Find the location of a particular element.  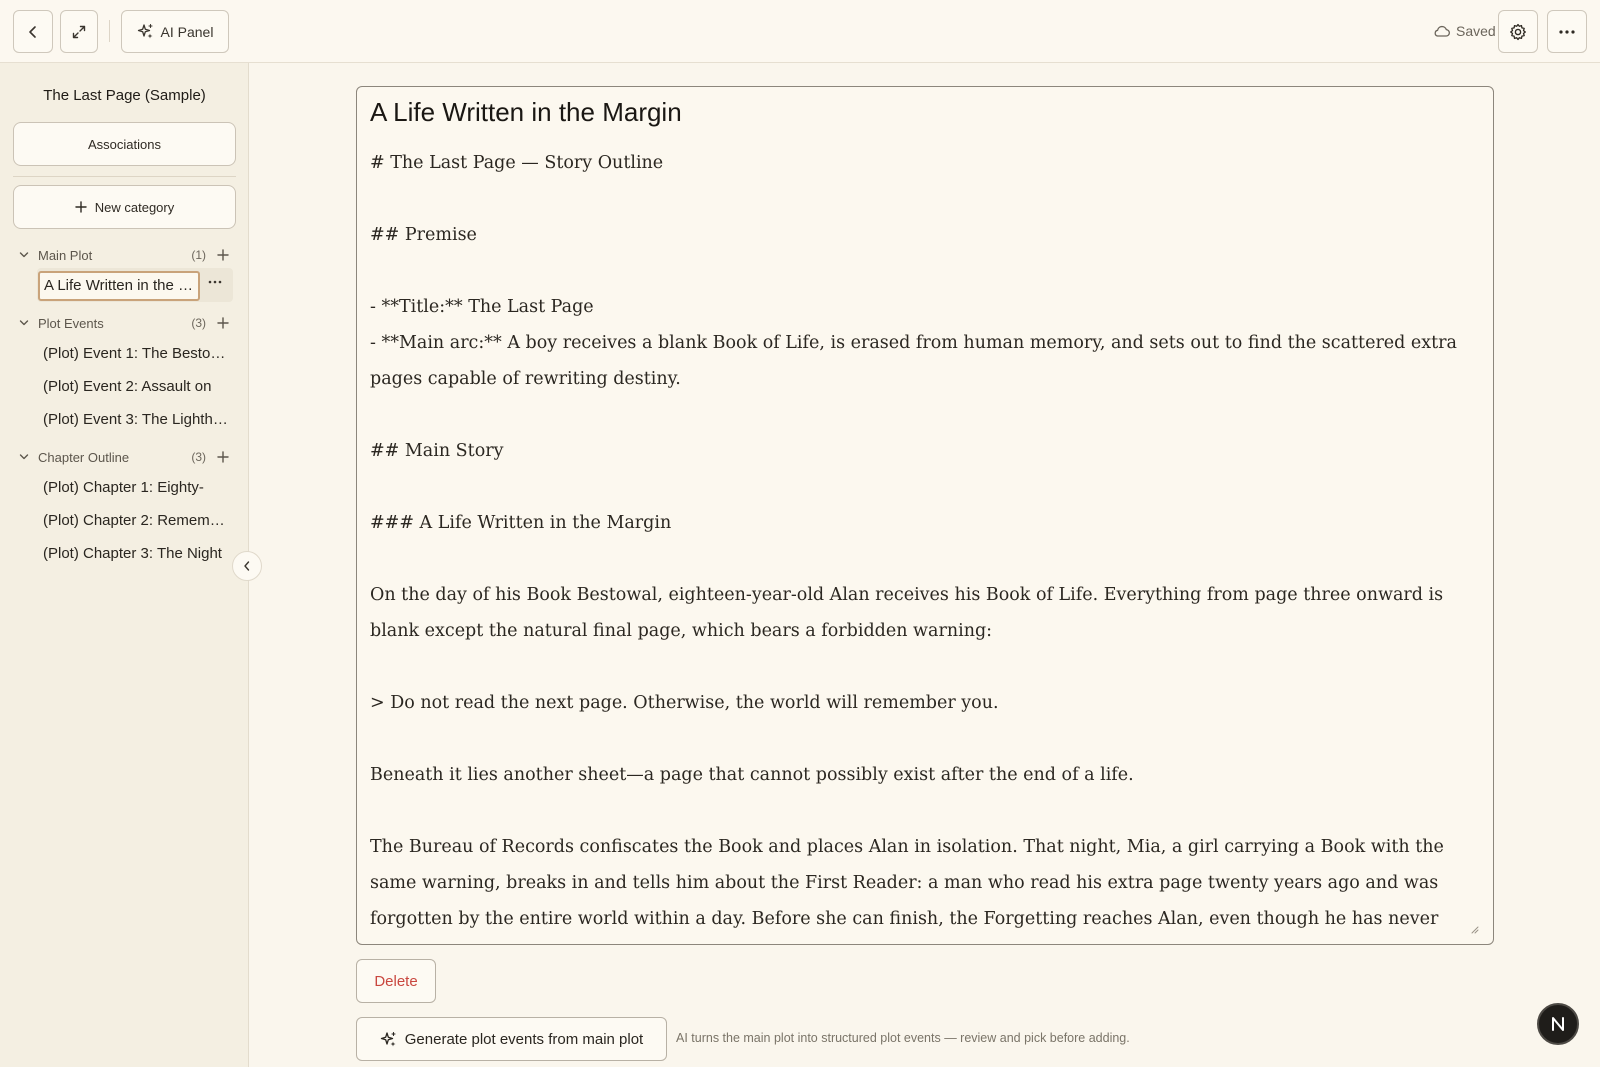

top-bar: AI Panel Saved is located at coordinates (800, 31).